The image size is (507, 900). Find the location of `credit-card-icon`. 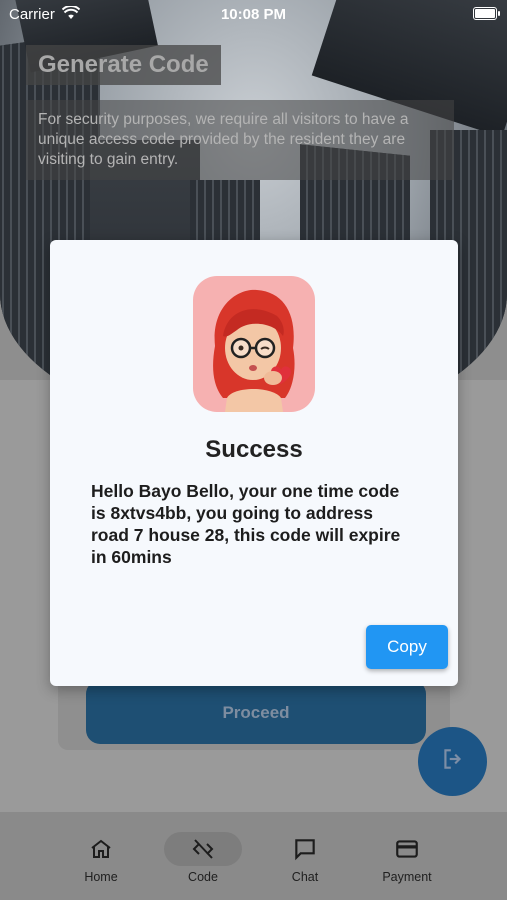

credit-card-icon is located at coordinates (407, 849).